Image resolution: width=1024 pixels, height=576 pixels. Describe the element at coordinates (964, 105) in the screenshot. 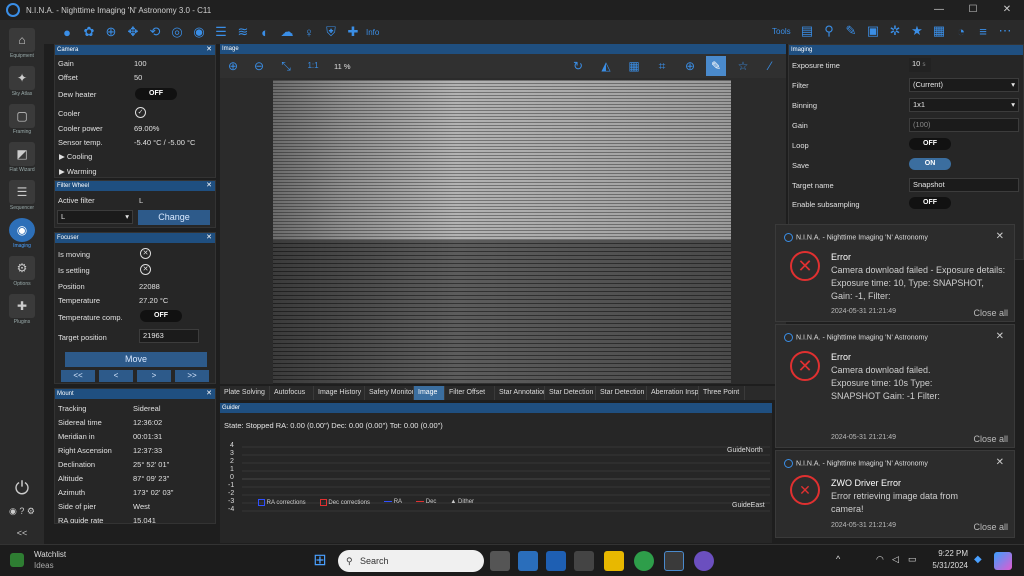

I see `binning-dropdown: 1x1 ▾` at that location.